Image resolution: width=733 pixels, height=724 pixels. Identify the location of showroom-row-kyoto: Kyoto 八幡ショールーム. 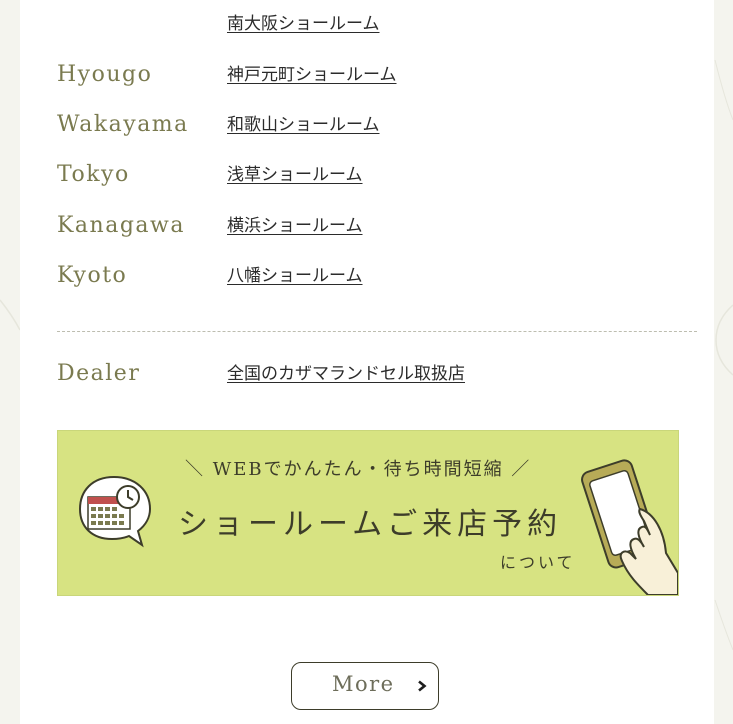
(377, 276).